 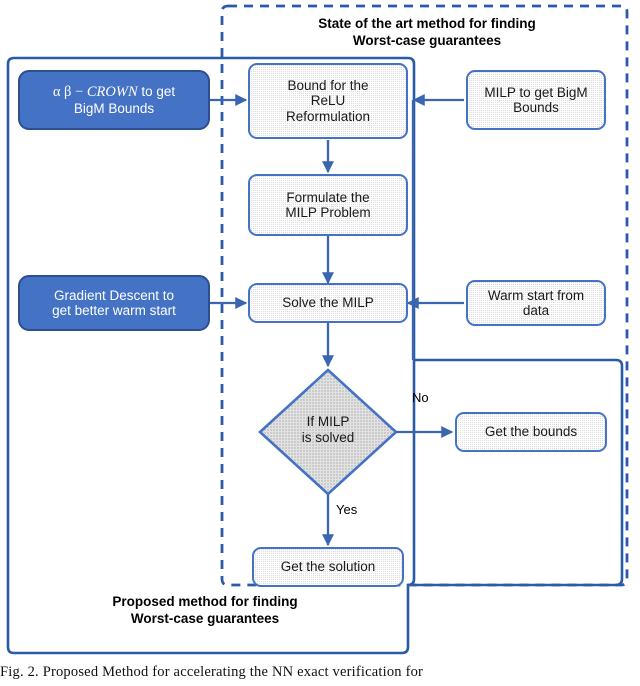 What do you see at coordinates (536, 310) in the screenshot?
I see `node-warmstart-line2: data` at bounding box center [536, 310].